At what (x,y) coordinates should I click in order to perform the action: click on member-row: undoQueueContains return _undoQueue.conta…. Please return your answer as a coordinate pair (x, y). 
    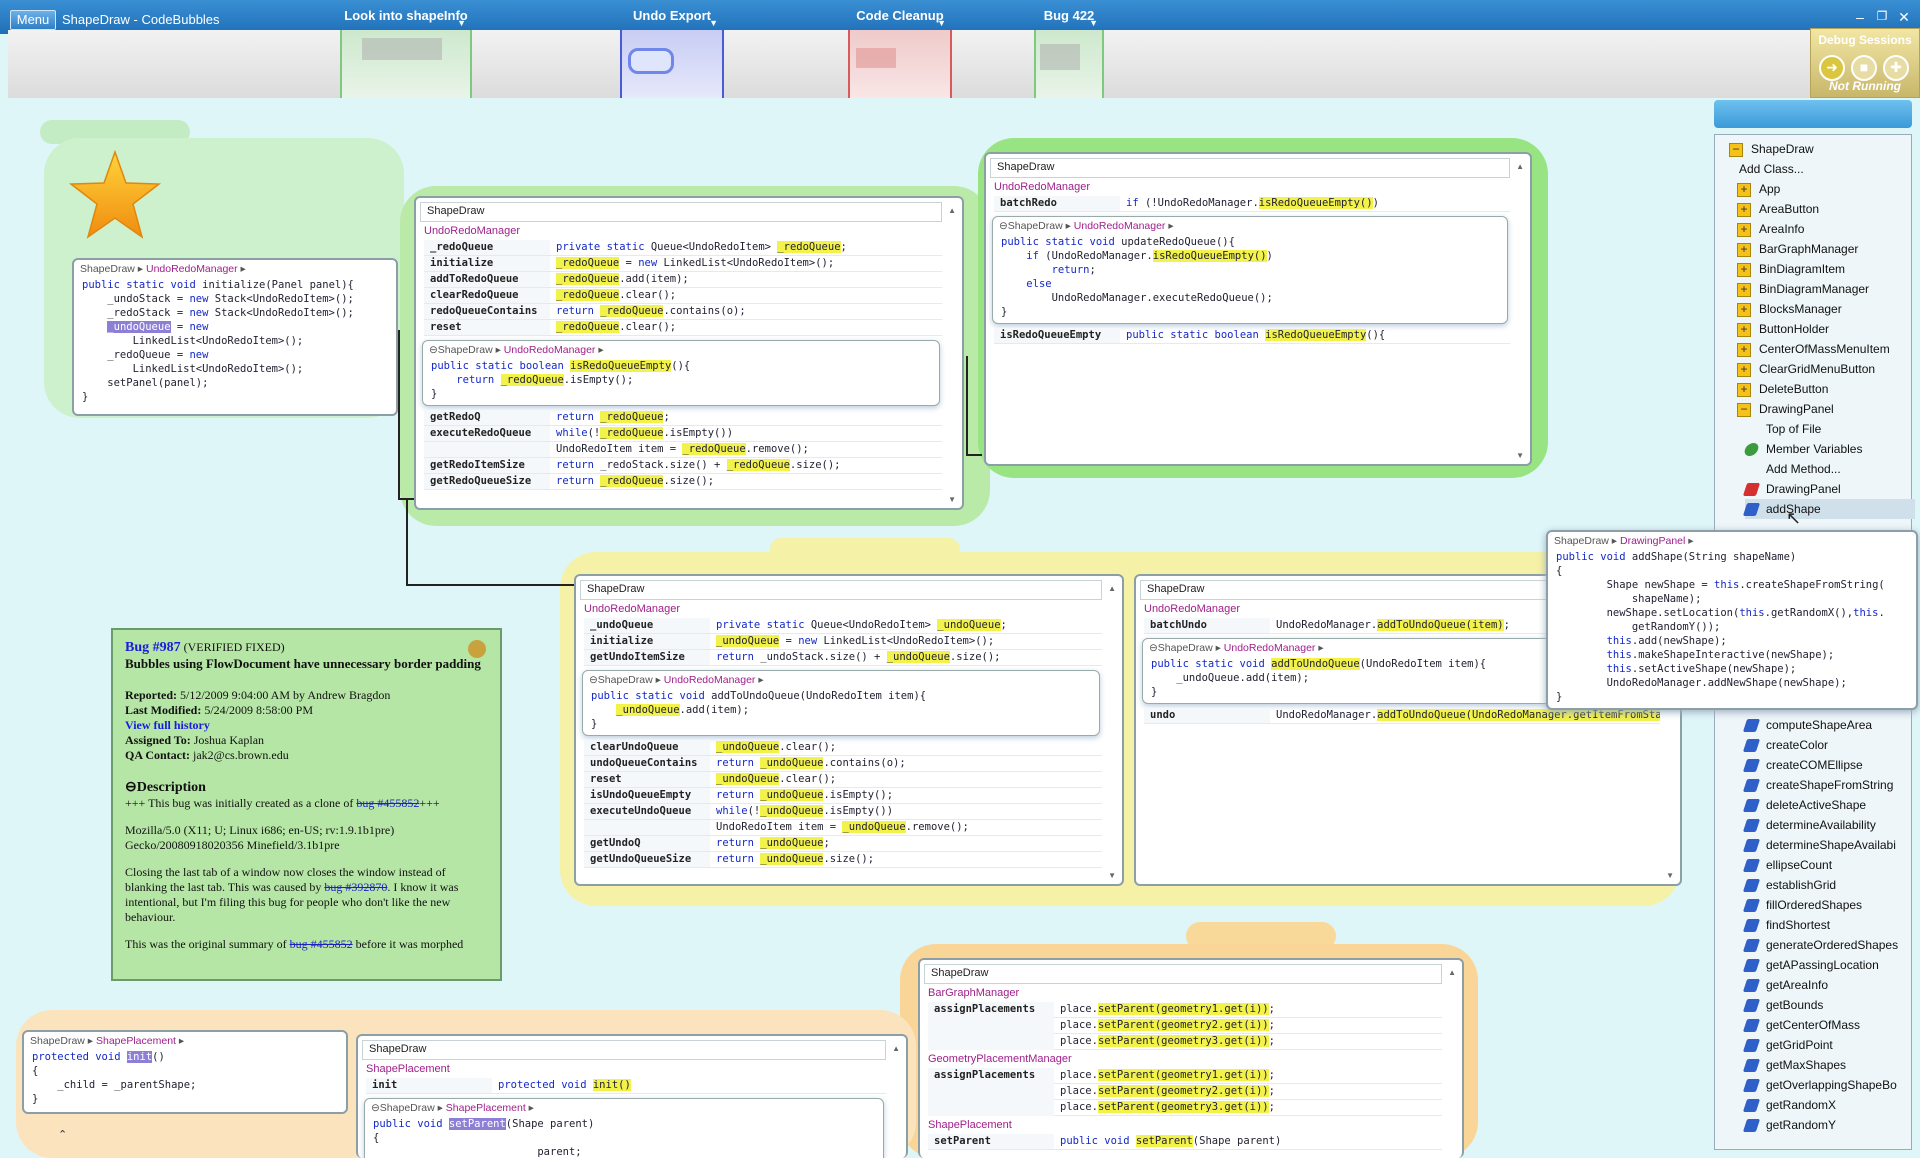
    Looking at the image, I should click on (843, 764).